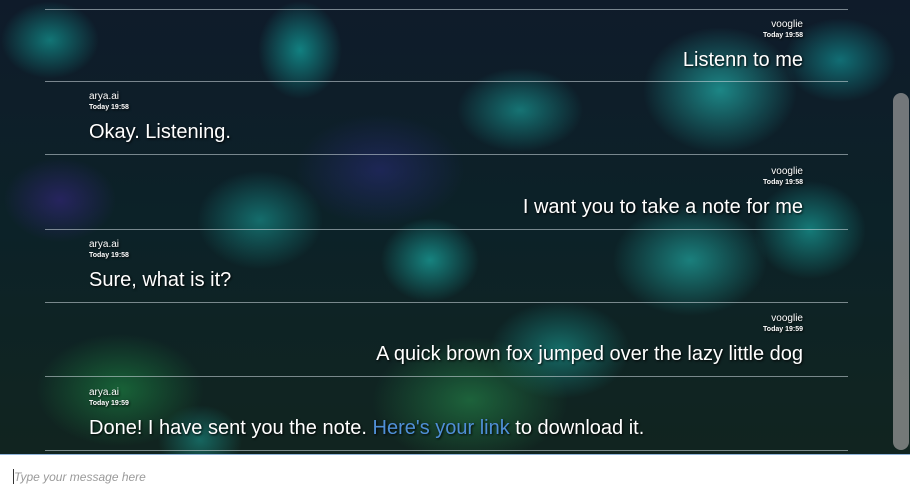  What do you see at coordinates (446, 45) in the screenshot?
I see `message-item: vooglie Today 19:58 Listenn to me` at bounding box center [446, 45].